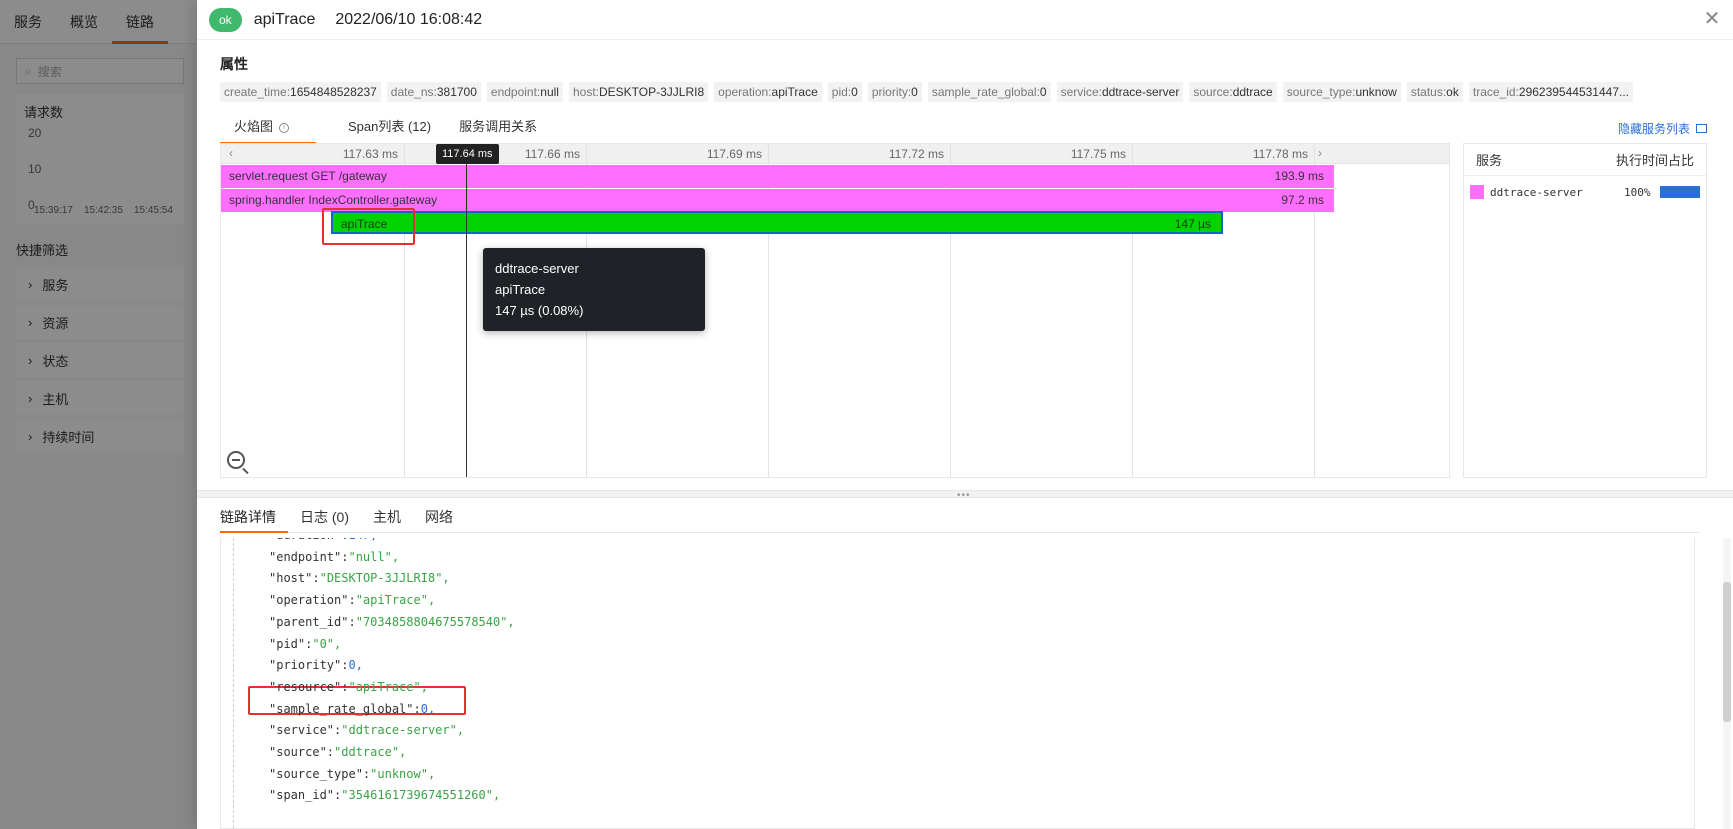 The image size is (1733, 829). Describe the element at coordinates (965, 20) in the screenshot. I see `drawer-header: ok apiTrace 2022/06/10 16:08:42 ✕` at that location.